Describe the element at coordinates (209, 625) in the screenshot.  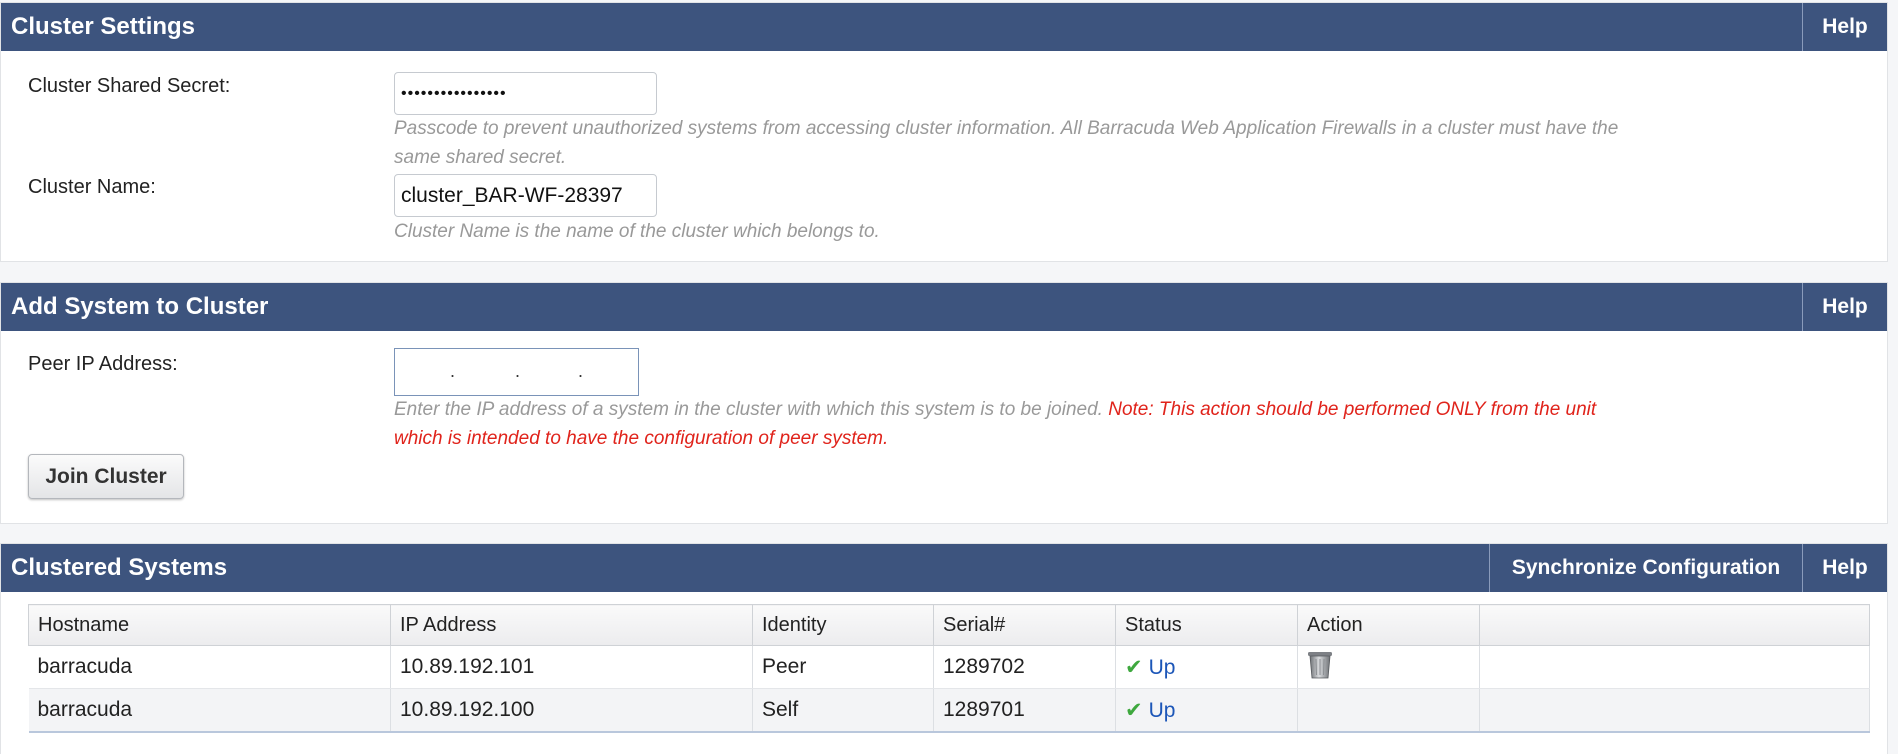
I see `column-header-hostname: Hostname` at that location.